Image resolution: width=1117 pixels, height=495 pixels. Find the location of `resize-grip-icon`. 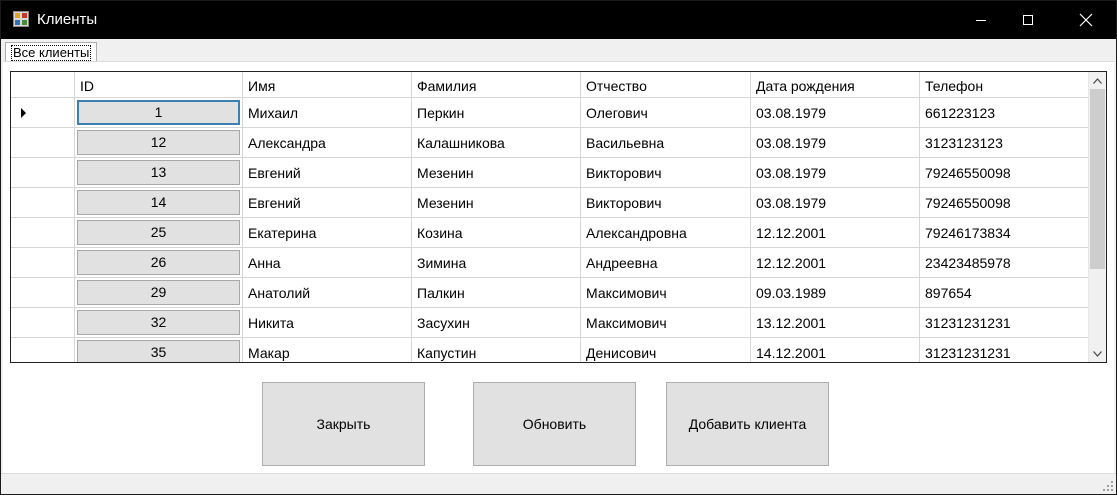

resize-grip-icon is located at coordinates (1108, 486).